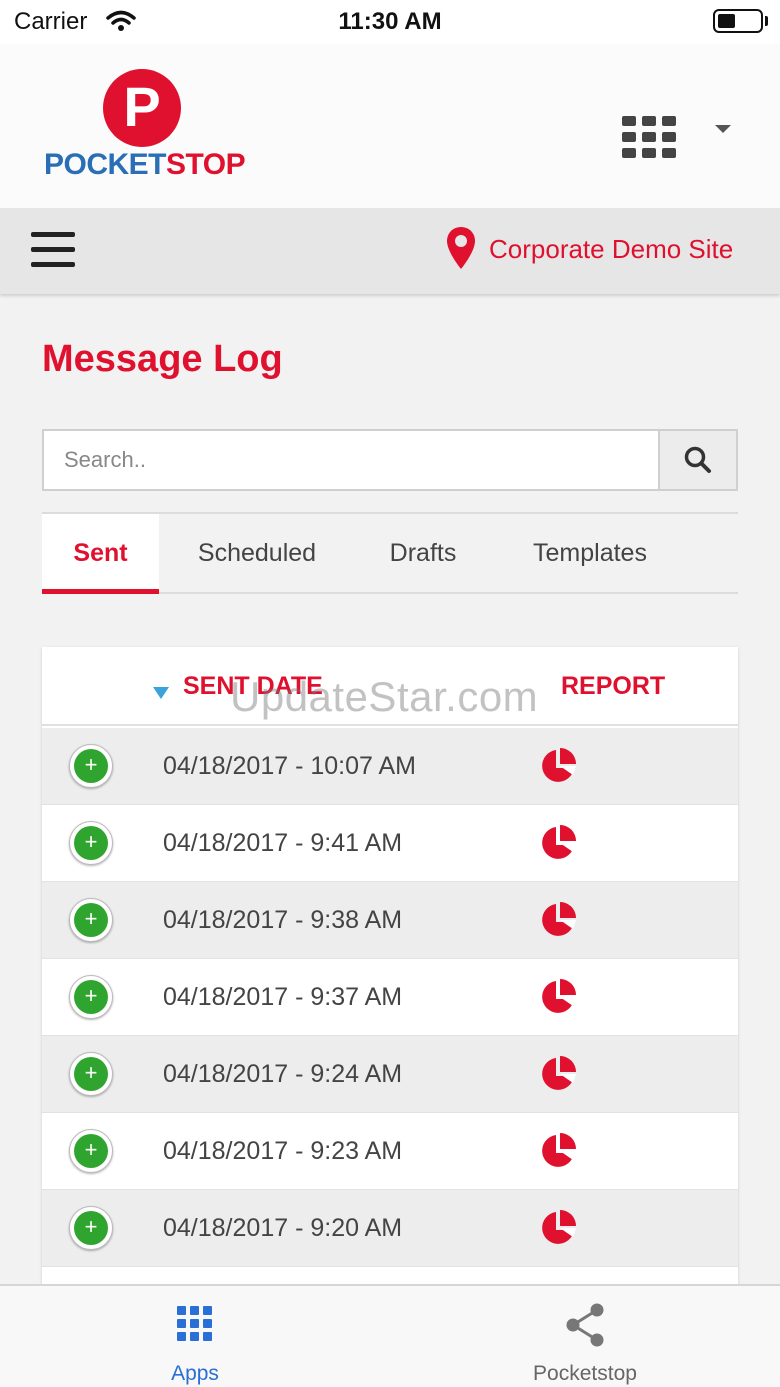 The height and width of the screenshot is (1387, 780). What do you see at coordinates (53, 250) in the screenshot?
I see `hamburger-menu-icon` at bounding box center [53, 250].